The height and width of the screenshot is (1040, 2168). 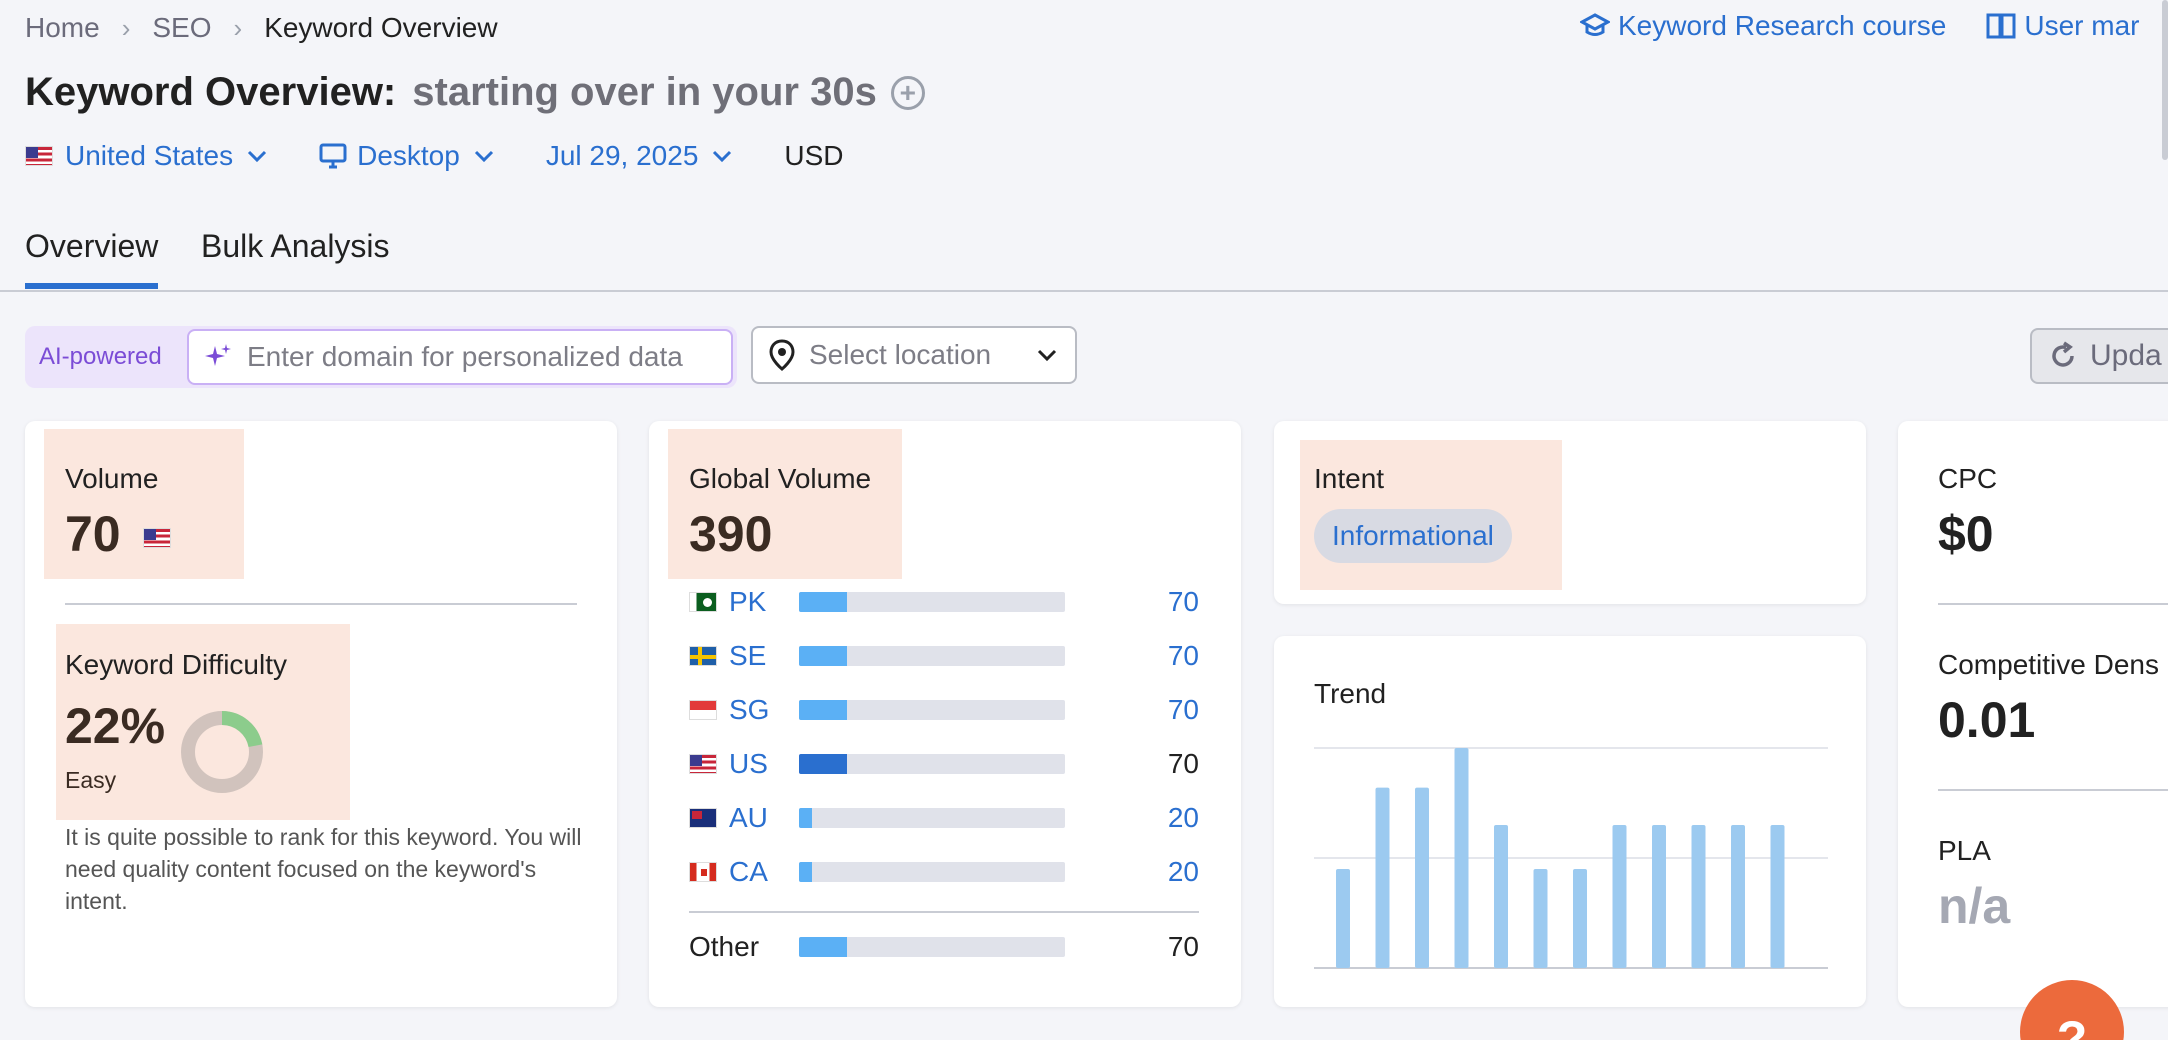 What do you see at coordinates (644, 92) in the screenshot?
I see `keyword-text: starting over in your 30s` at bounding box center [644, 92].